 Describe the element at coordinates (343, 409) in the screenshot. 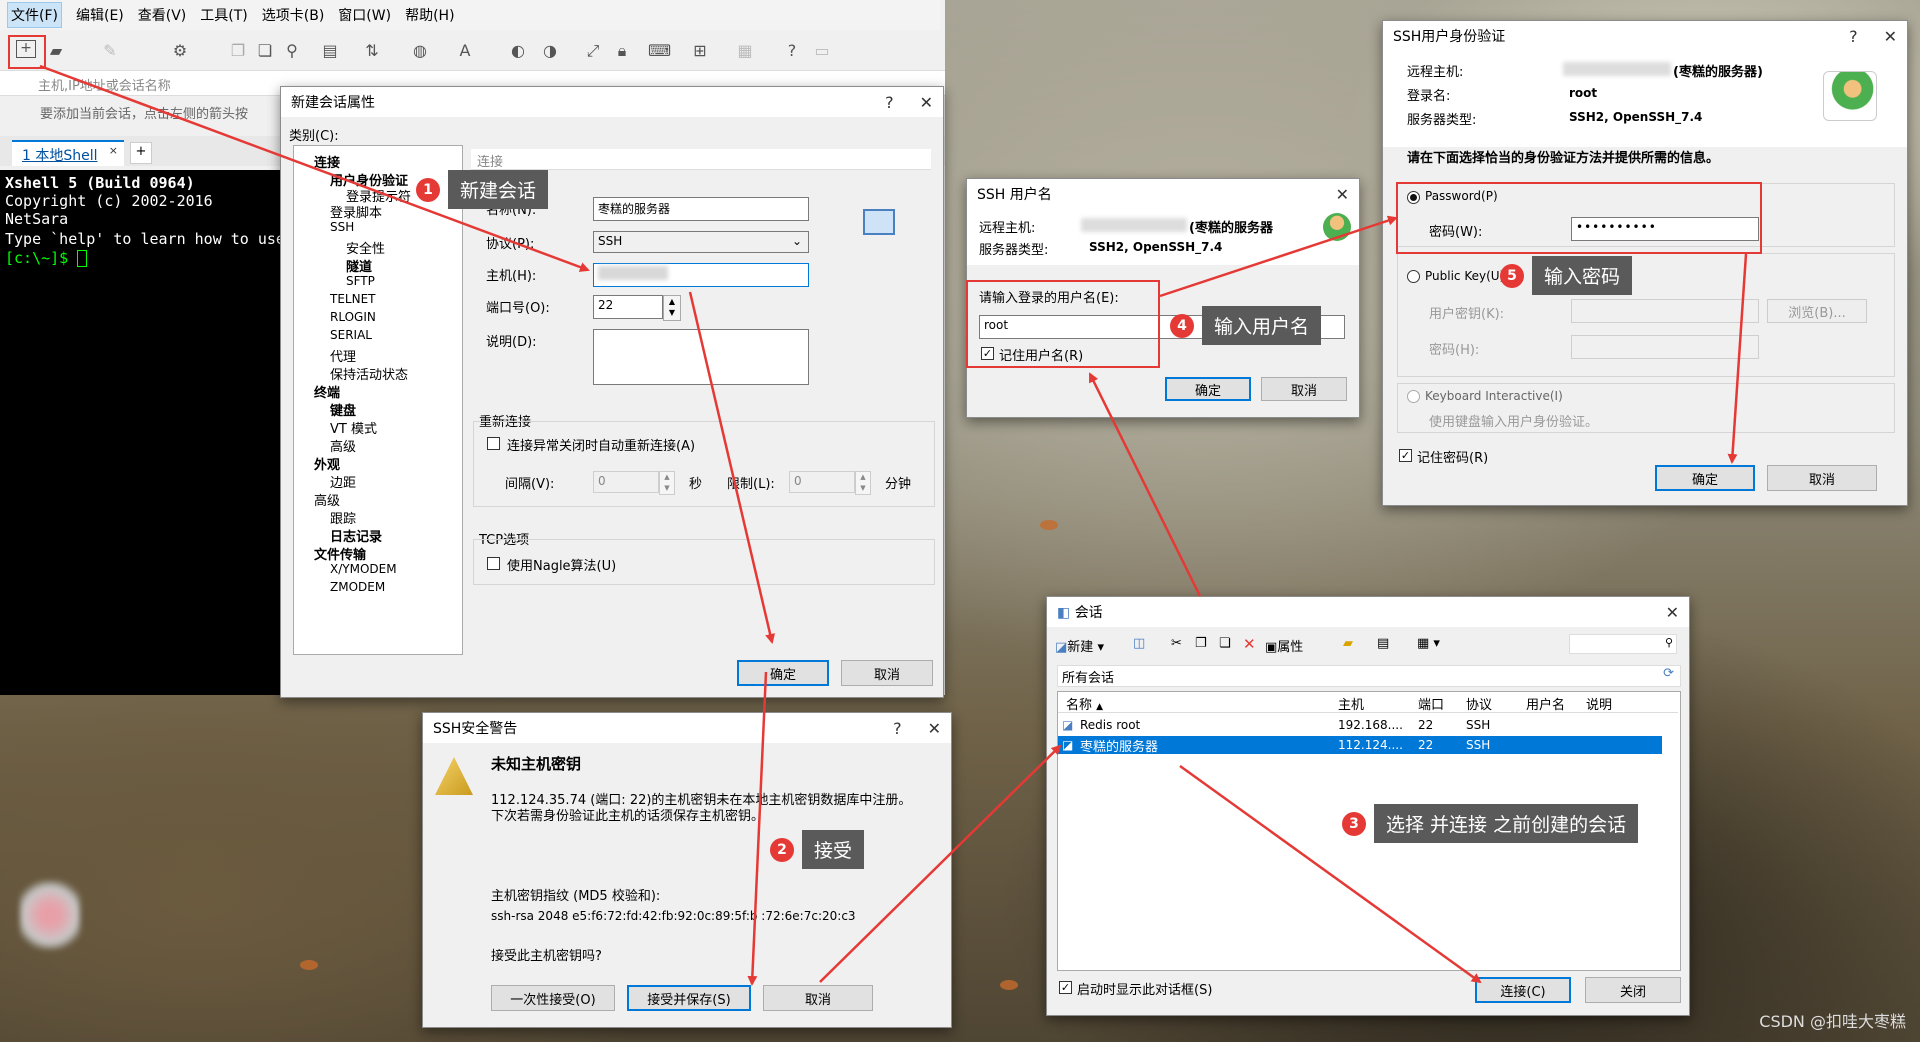

I see `tree-item-keyboard: 键盘` at that location.